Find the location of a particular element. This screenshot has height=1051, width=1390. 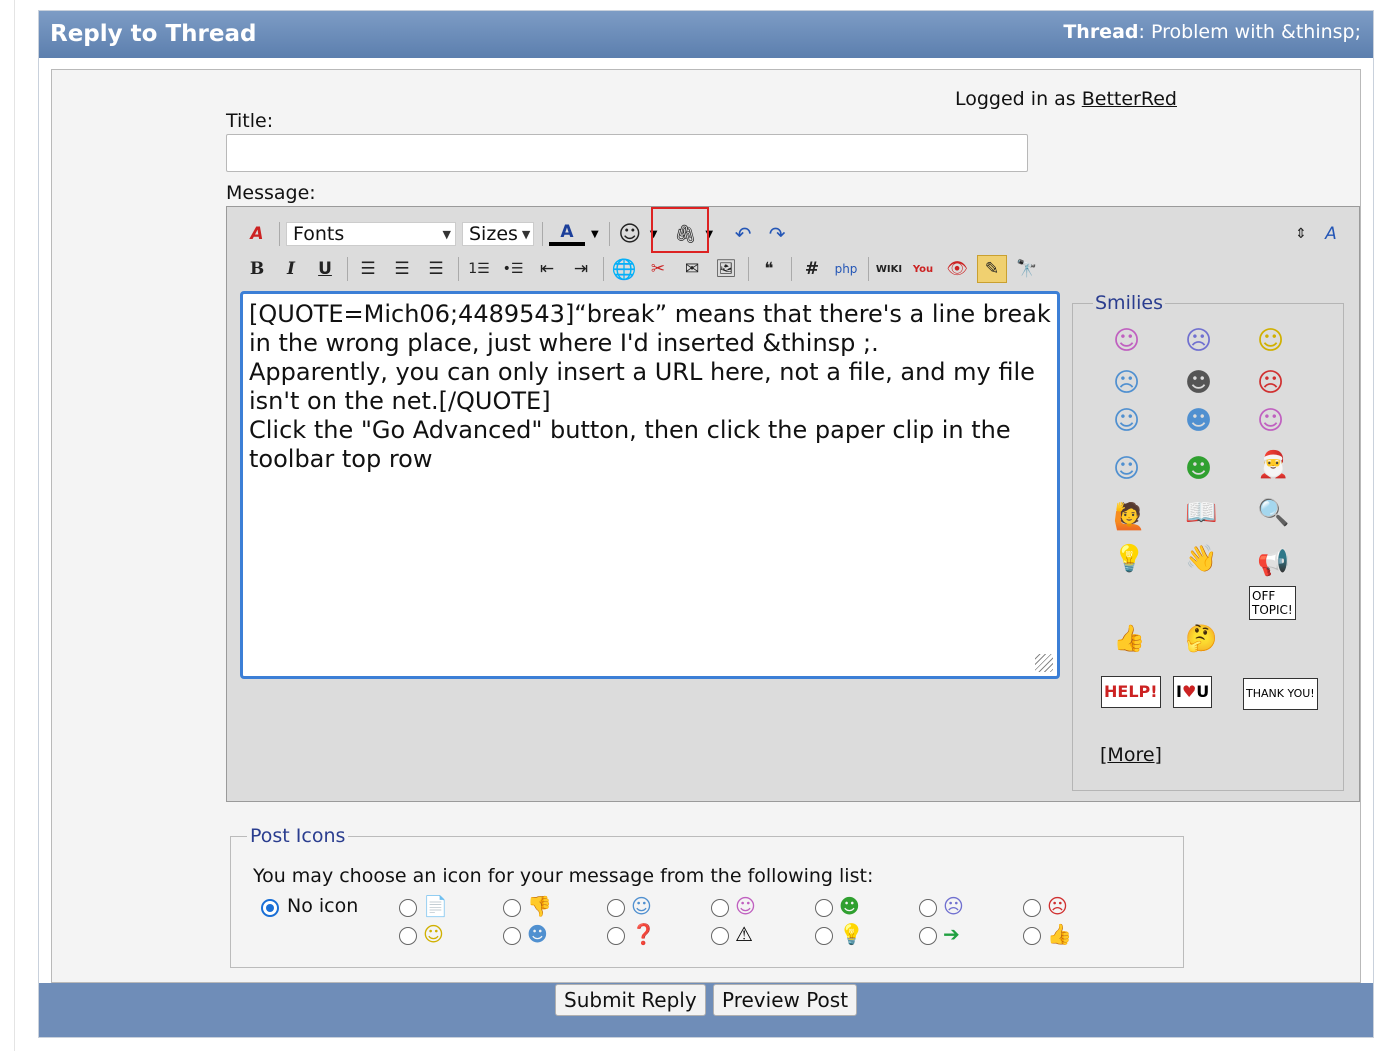

redo-icon: ↷ is located at coordinates (777, 234).